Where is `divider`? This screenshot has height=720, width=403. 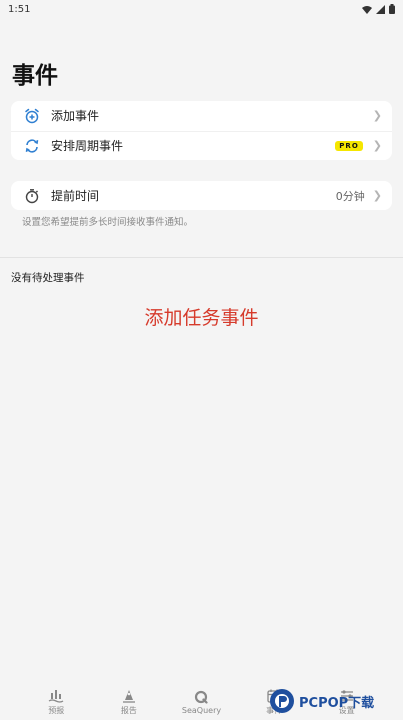 divider is located at coordinates (201, 257).